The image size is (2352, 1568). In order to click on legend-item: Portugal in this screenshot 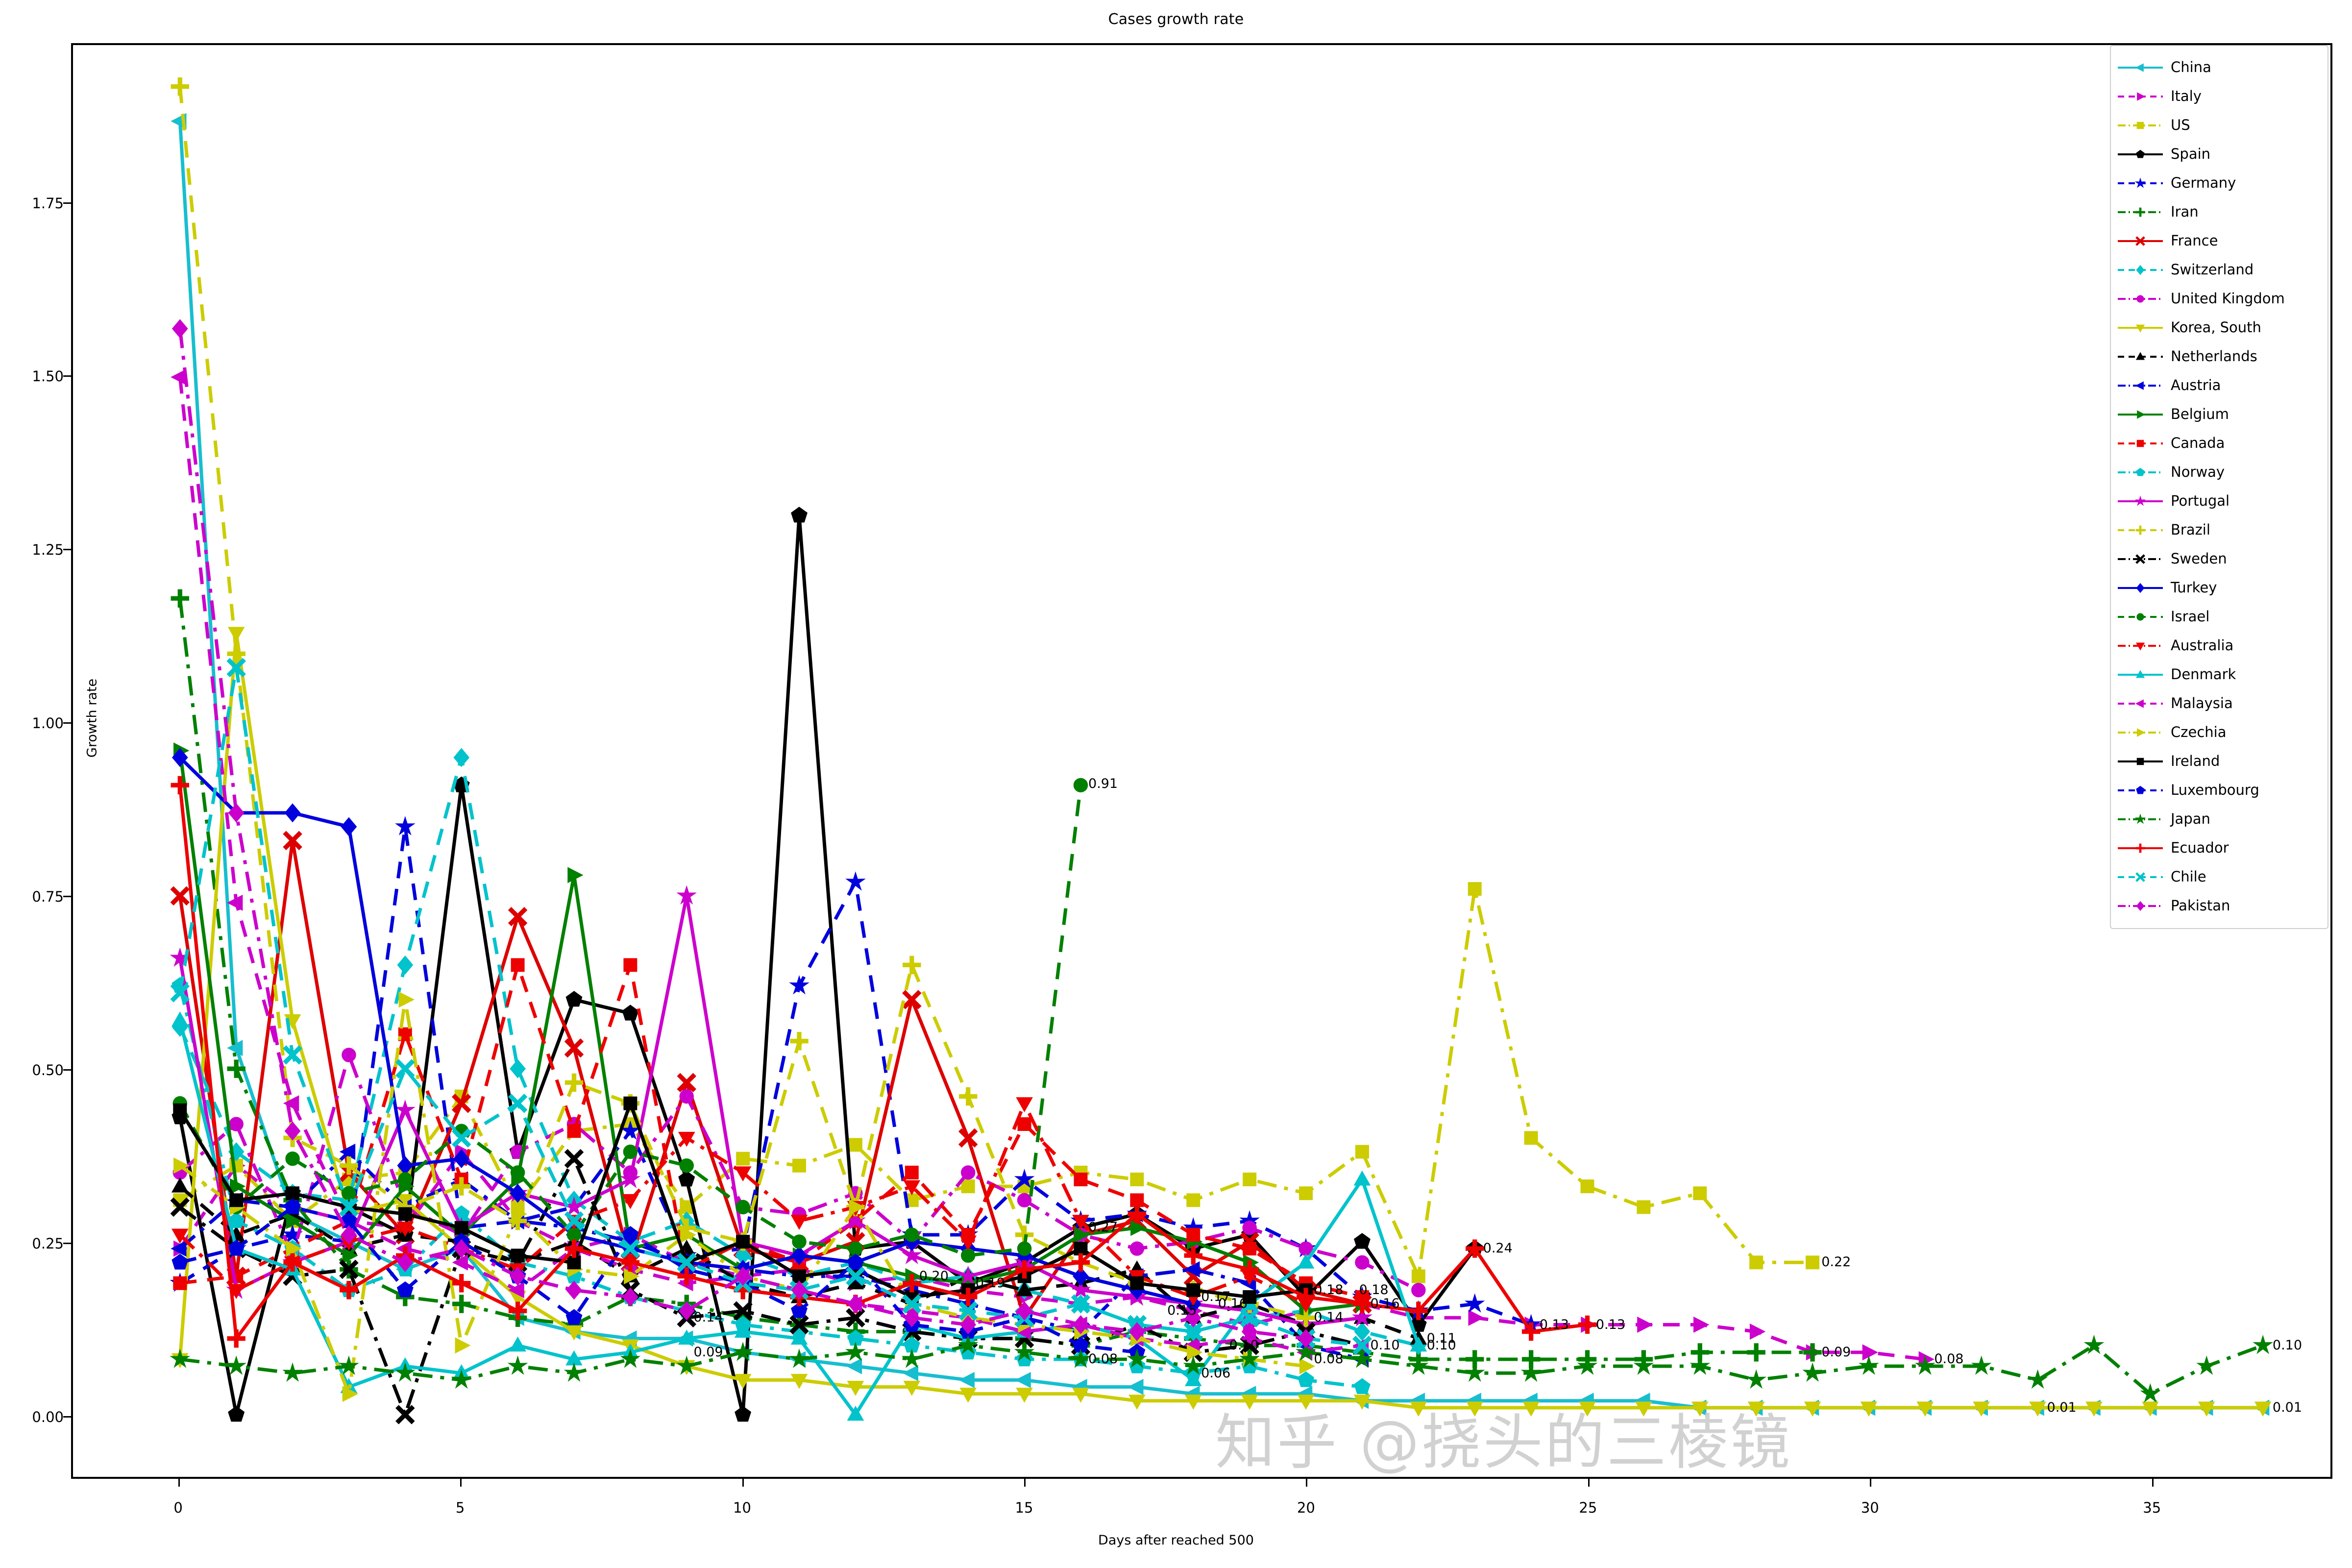, I will do `click(2219, 501)`.